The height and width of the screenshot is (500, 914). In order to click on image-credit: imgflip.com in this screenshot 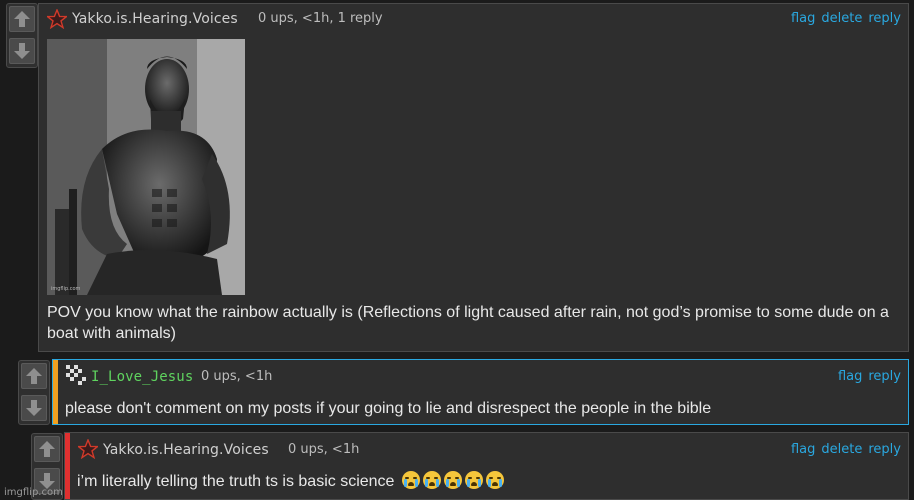, I will do `click(66, 289)`.